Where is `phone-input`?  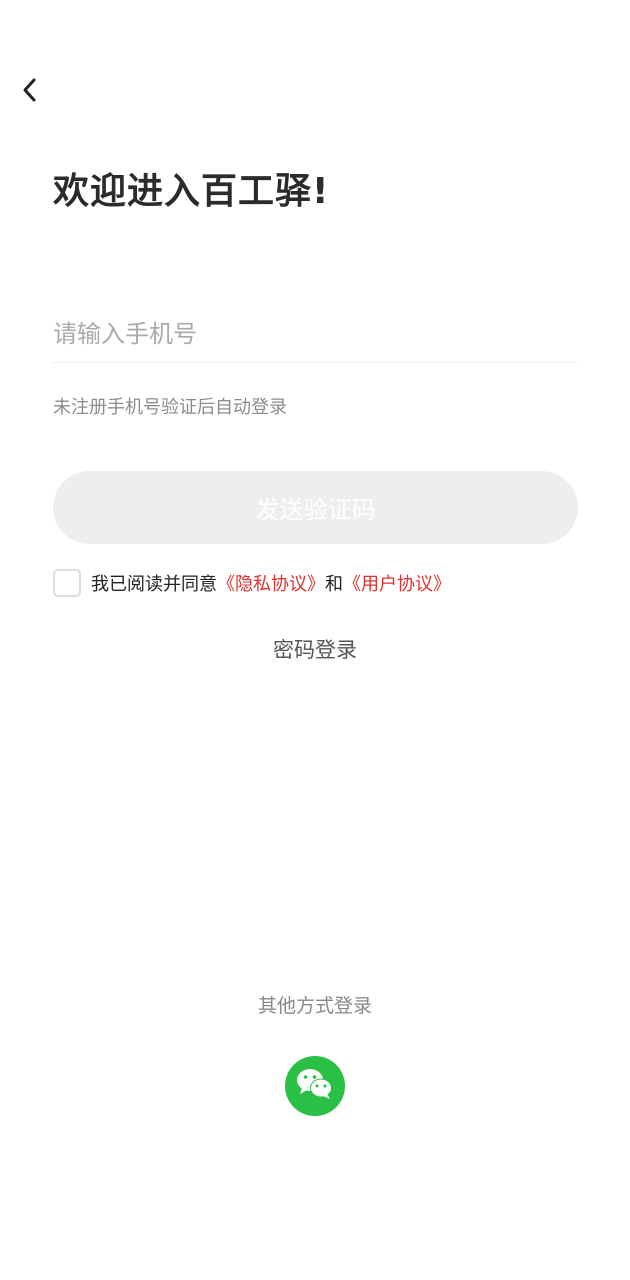 phone-input is located at coordinates (315, 334).